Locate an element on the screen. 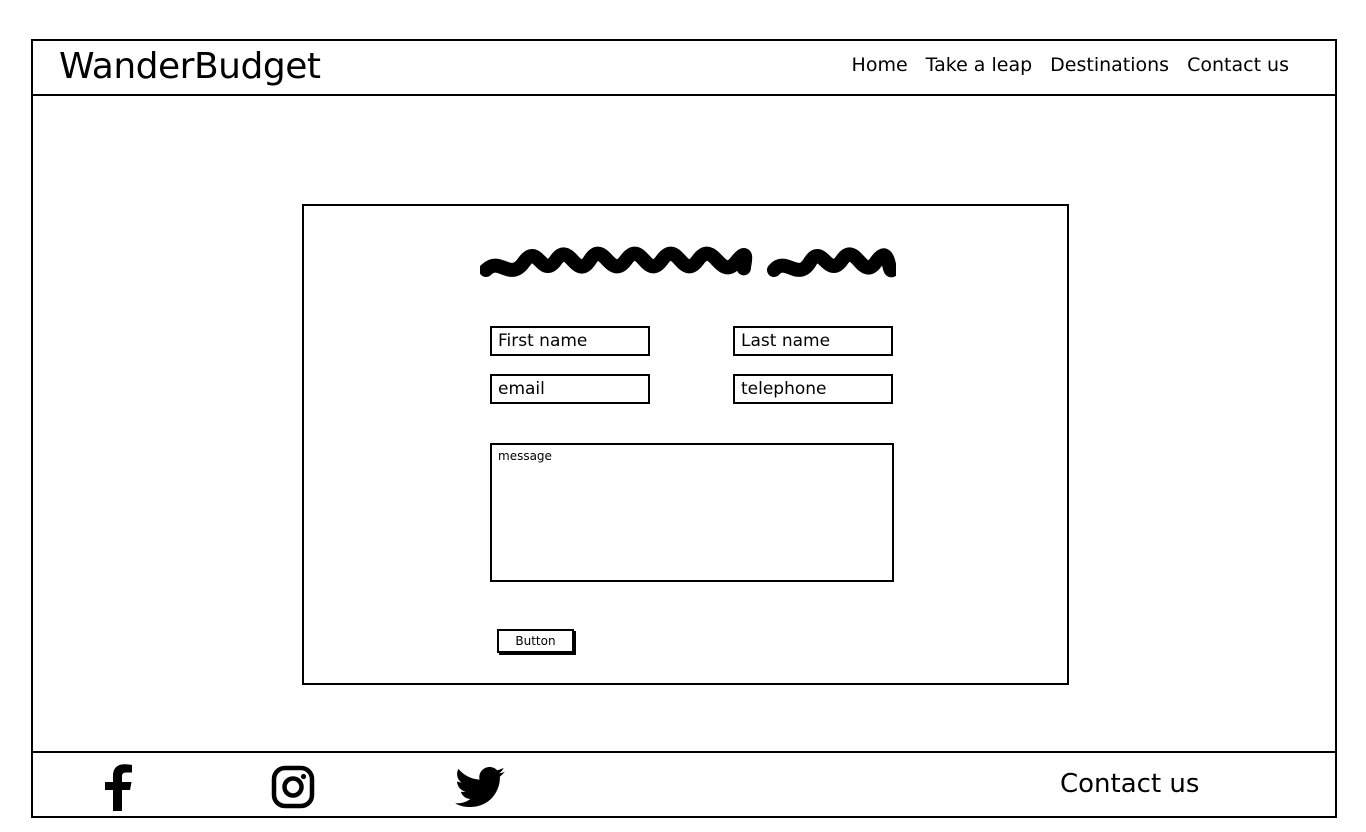  main-nav: Home Take a leap Destinations Contact us is located at coordinates (1070, 65).